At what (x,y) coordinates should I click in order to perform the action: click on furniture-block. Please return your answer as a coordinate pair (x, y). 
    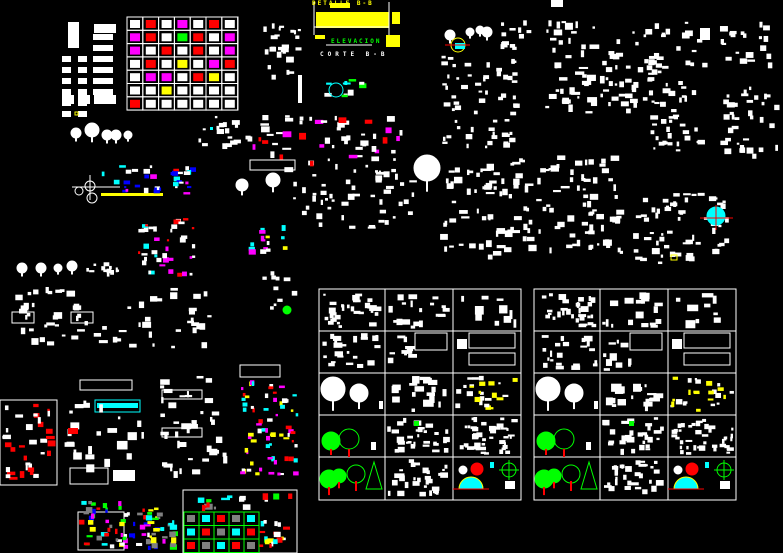
    Looking at the image, I should click on (135, 103).